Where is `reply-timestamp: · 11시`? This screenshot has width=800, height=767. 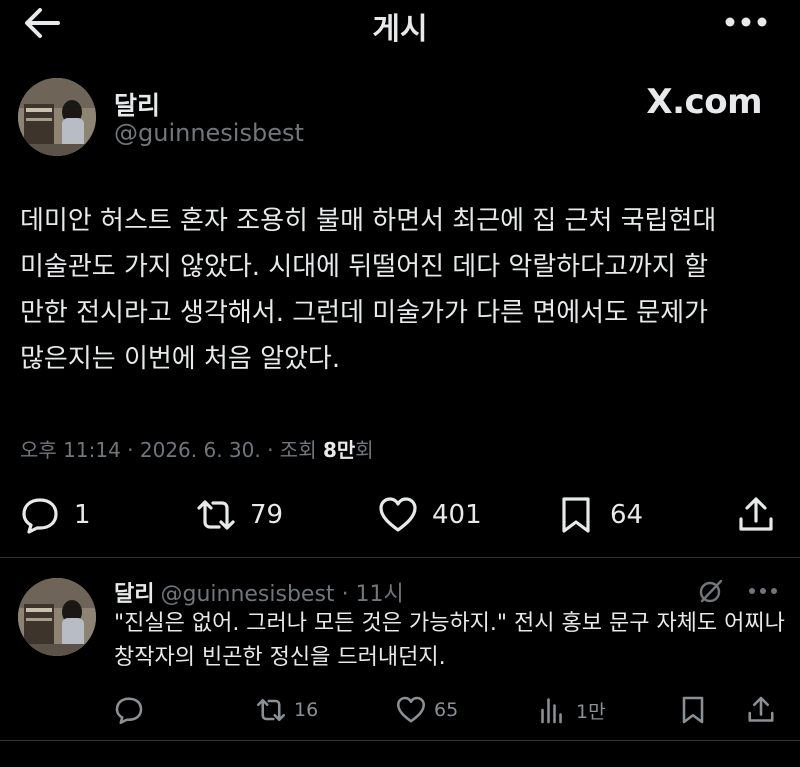
reply-timestamp: · 11시 is located at coordinates (372, 594).